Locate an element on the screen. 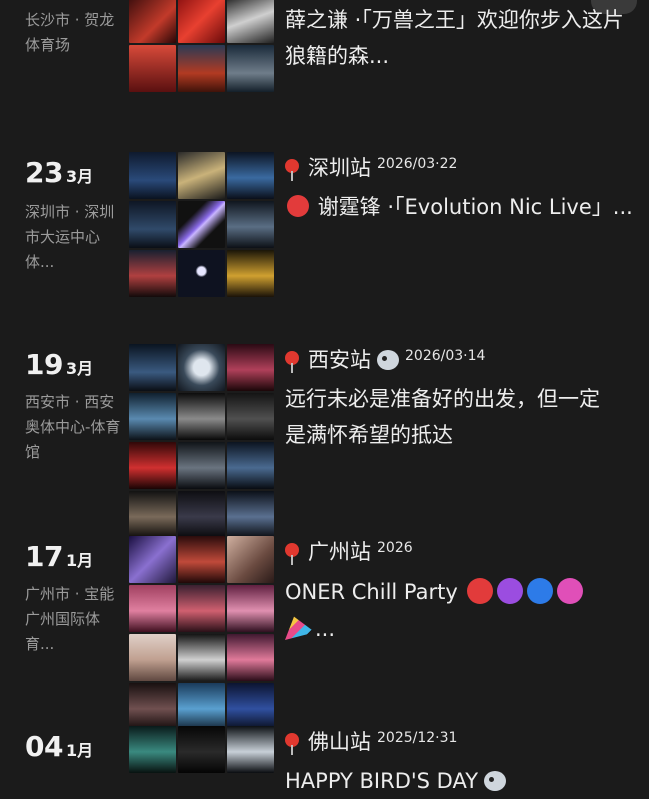  entry-title: 佛山站 is located at coordinates (339, 742).